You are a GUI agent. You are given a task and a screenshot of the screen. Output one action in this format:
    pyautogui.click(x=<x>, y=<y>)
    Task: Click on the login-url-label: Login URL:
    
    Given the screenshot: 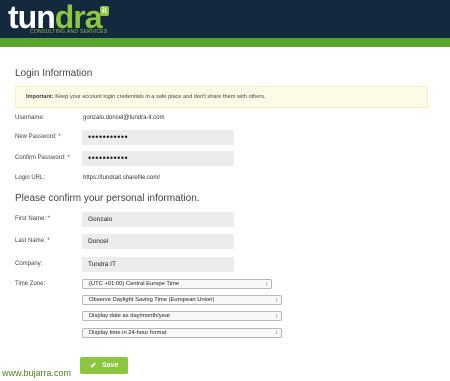 What is the action you would take?
    pyautogui.click(x=30, y=178)
    